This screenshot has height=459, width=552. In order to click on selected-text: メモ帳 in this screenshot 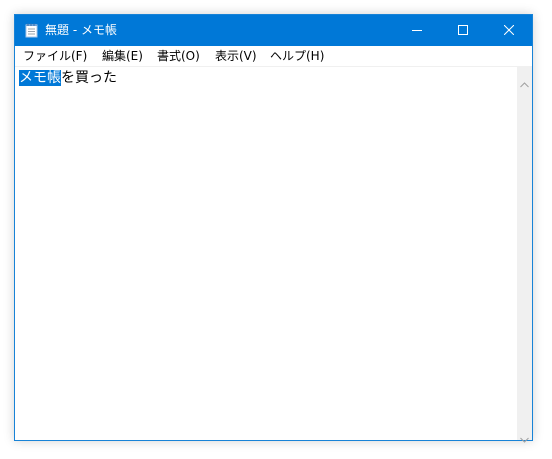, I will do `click(40, 78)`.